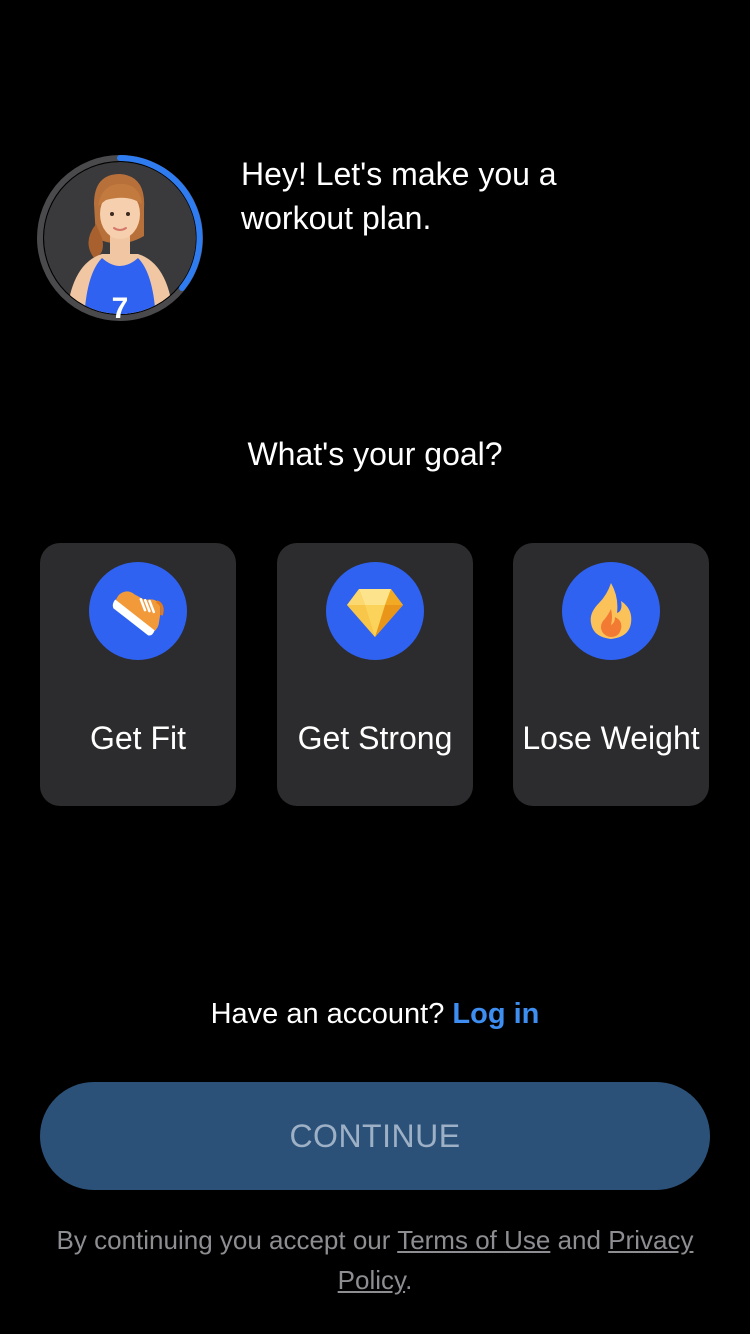 The height and width of the screenshot is (1334, 750). I want to click on flame-icon, so click(611, 611).